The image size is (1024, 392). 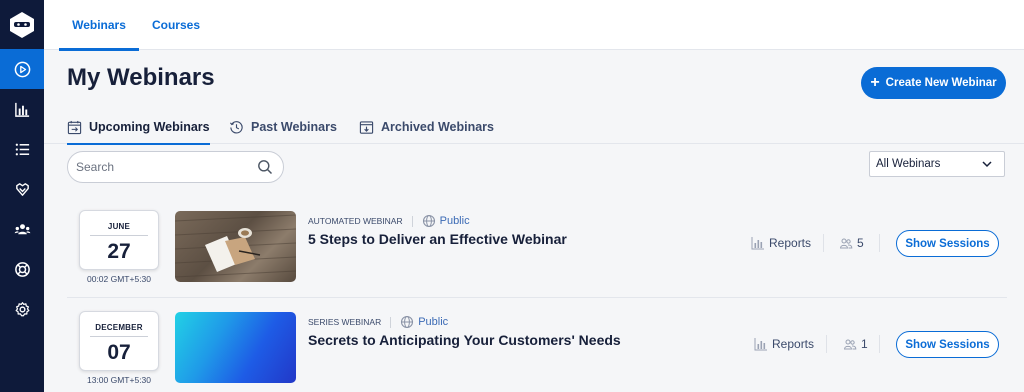 I want to click on sidebar-item-help, so click(x=22, y=269).